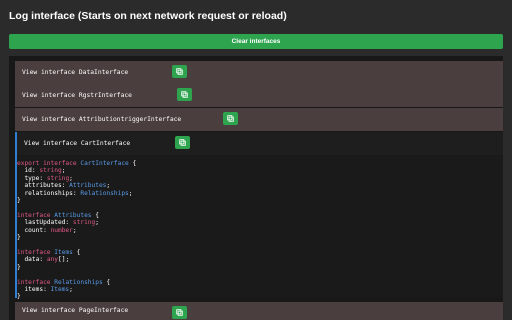  What do you see at coordinates (259, 95) in the screenshot?
I see `interface-row-rgstrinterface: View interface RgstrInterface` at bounding box center [259, 95].